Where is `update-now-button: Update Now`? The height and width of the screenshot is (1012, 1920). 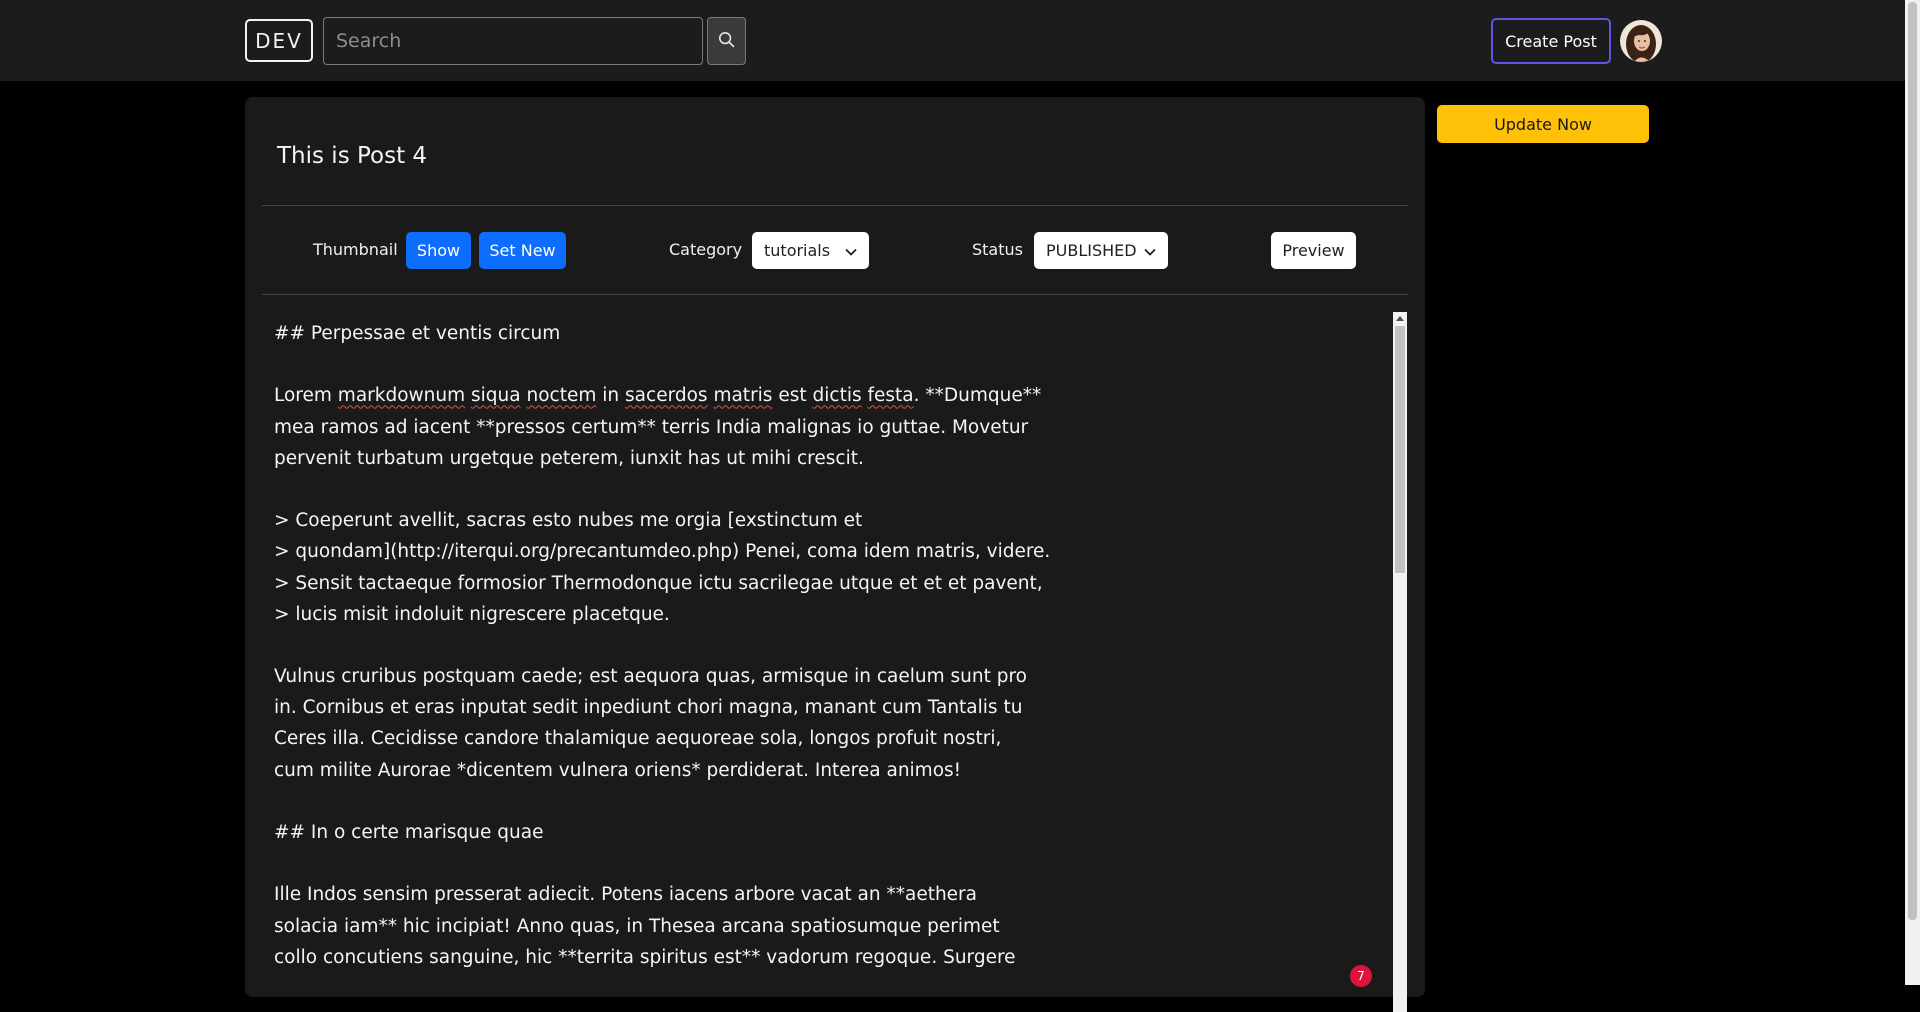 update-now-button: Update Now is located at coordinates (1543, 124).